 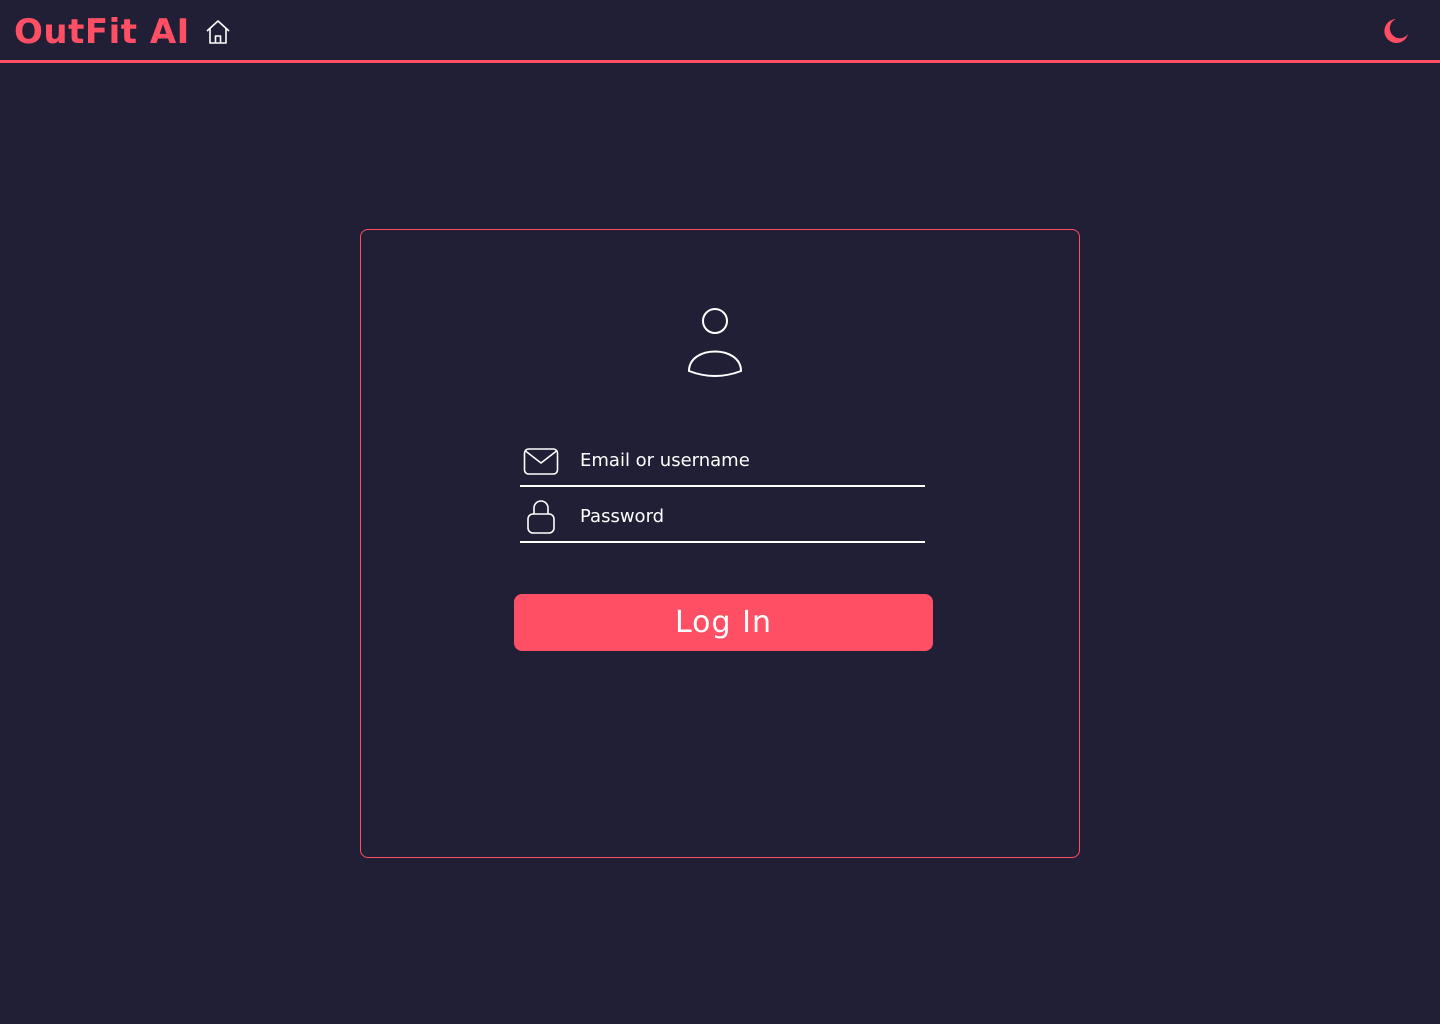 What do you see at coordinates (102, 32) in the screenshot?
I see `brand-logo: OutFit AI` at bounding box center [102, 32].